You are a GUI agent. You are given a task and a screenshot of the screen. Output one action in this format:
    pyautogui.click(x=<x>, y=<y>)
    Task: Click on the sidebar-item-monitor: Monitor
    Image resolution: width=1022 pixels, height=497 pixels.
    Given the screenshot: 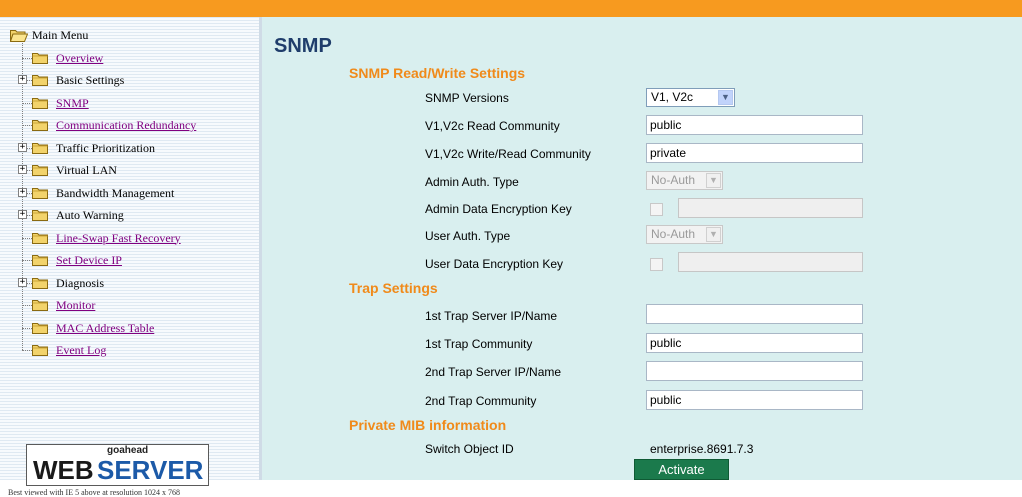 What is the action you would take?
    pyautogui.click(x=133, y=305)
    